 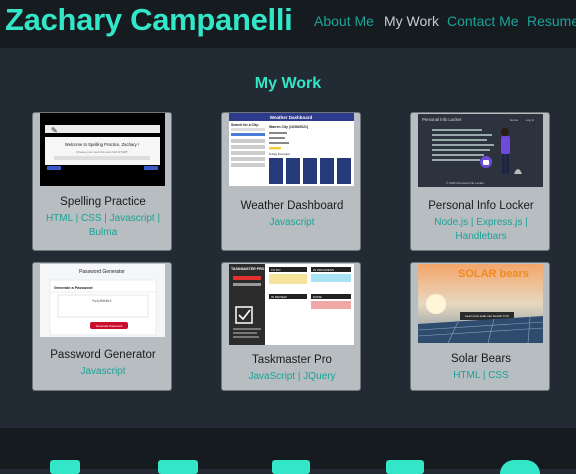 I want to click on project-title: Solar Bears, so click(x=481, y=359).